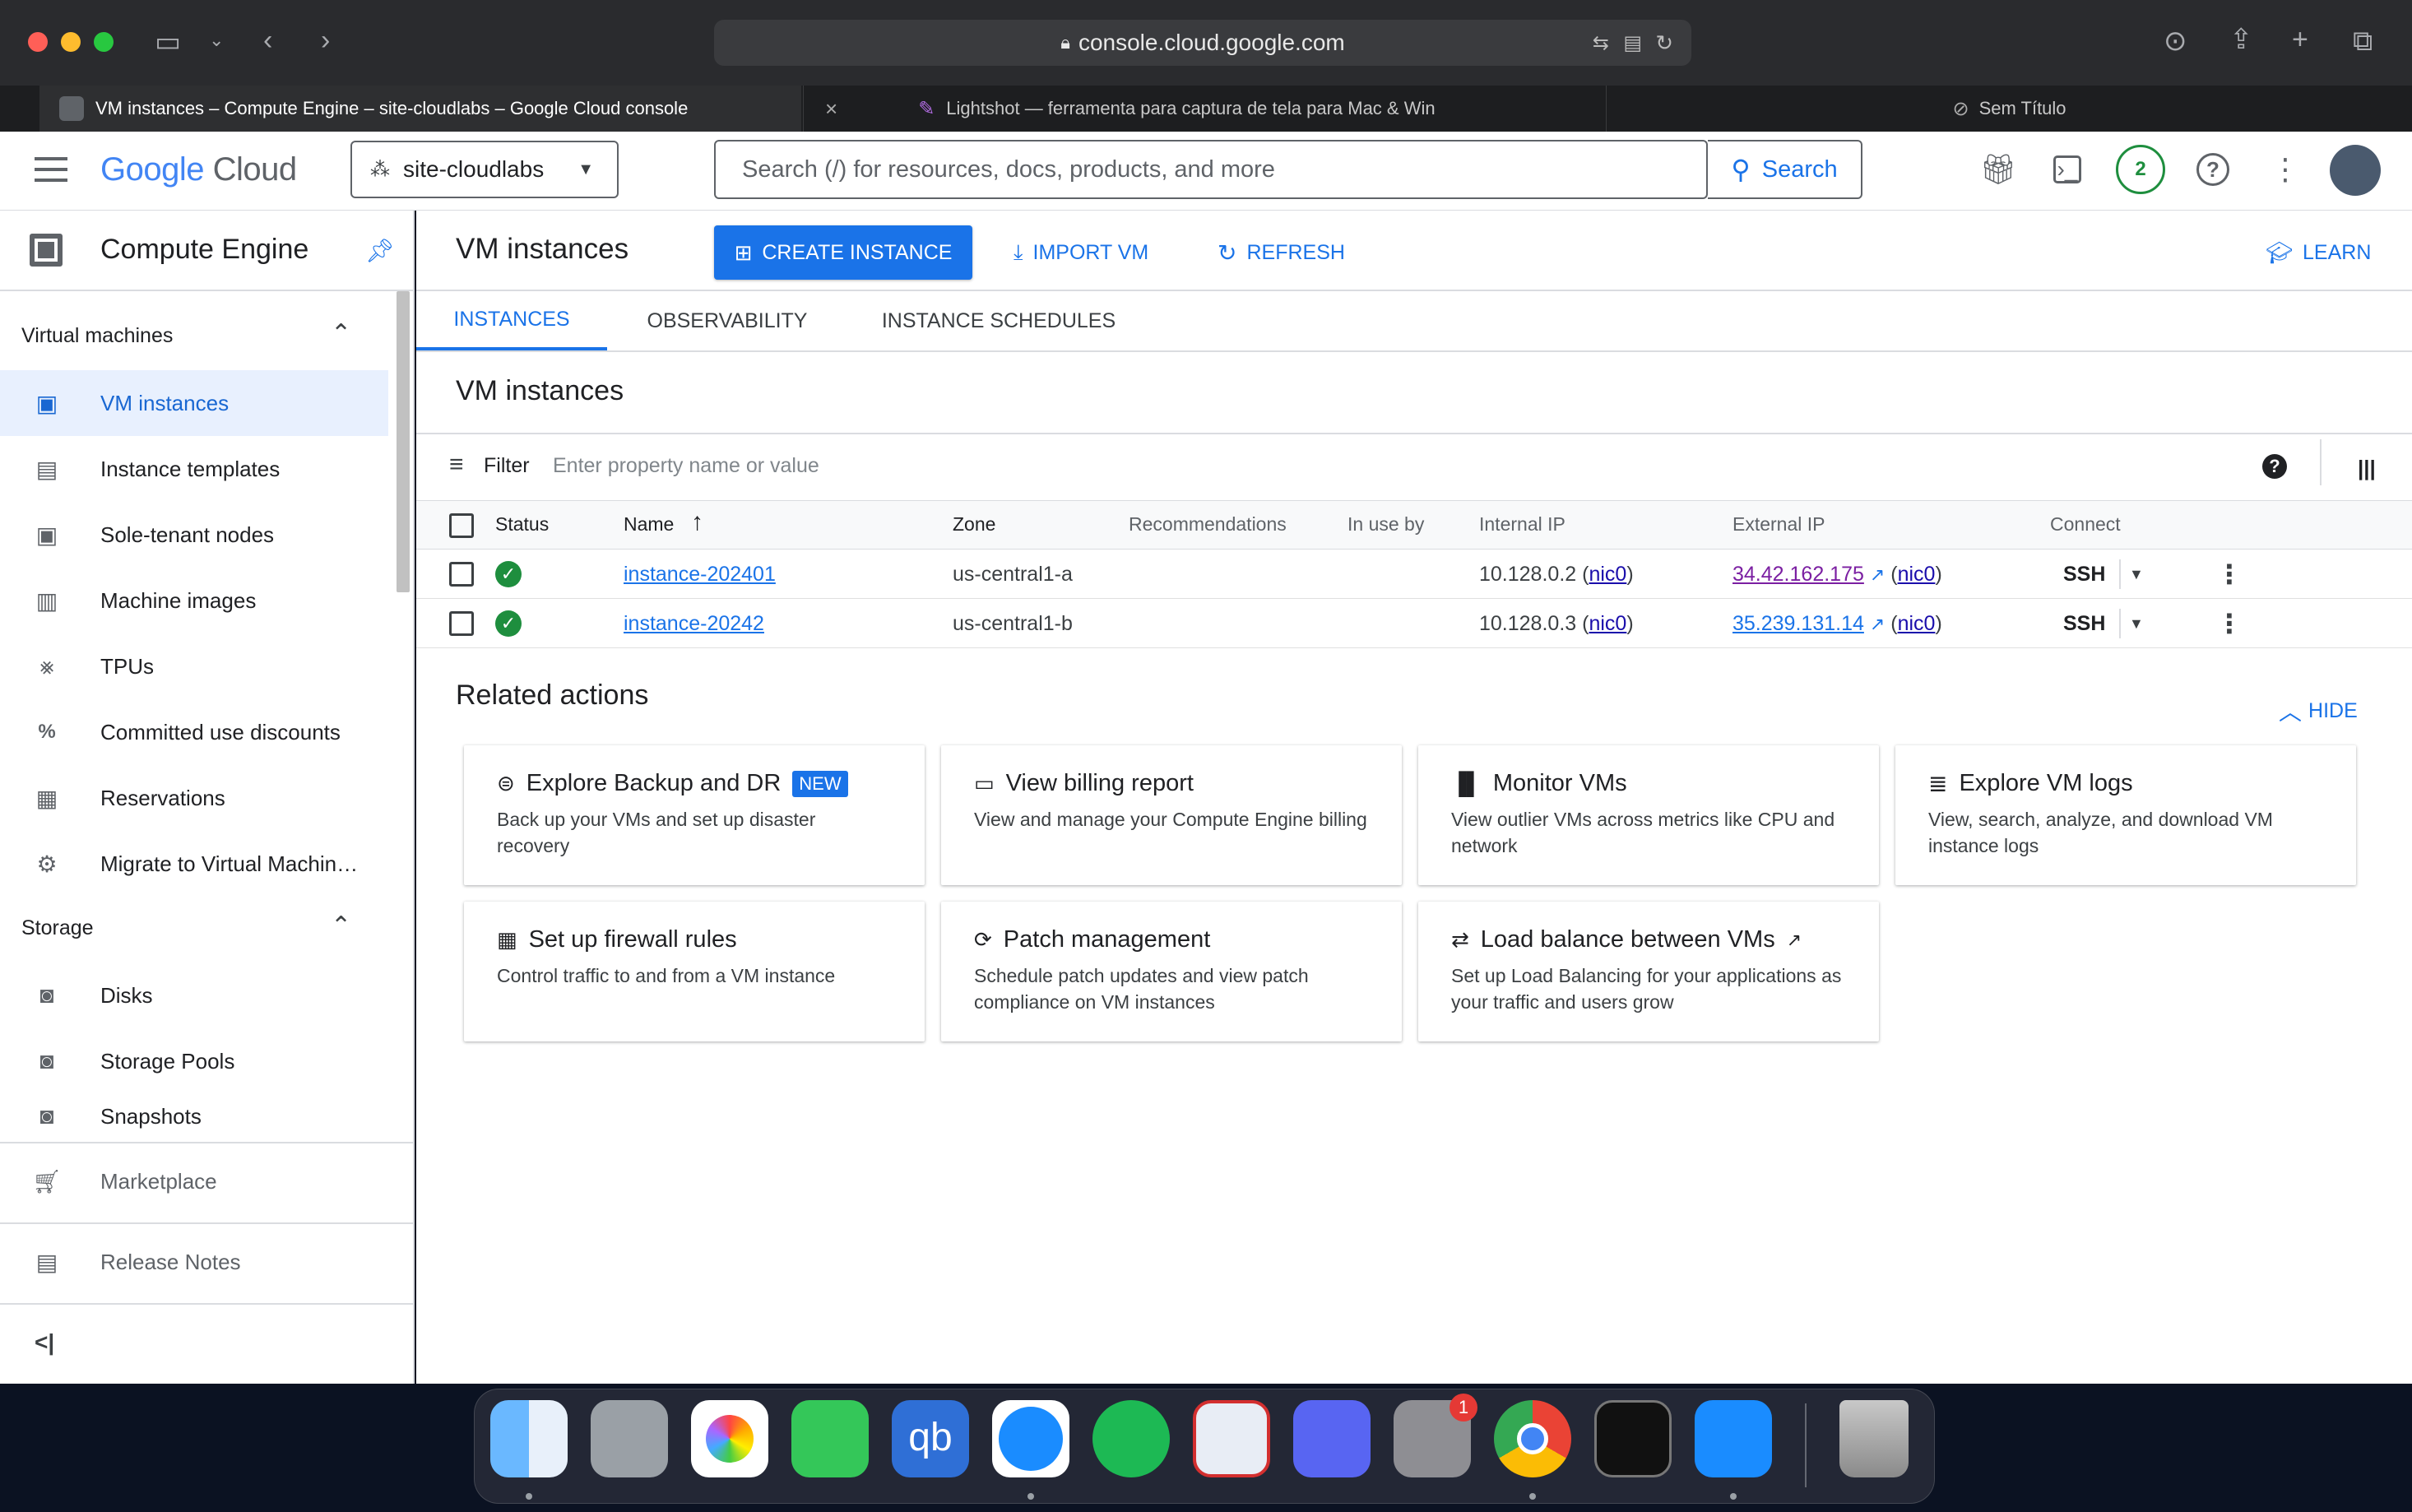 Image resolution: width=2412 pixels, height=1512 pixels. What do you see at coordinates (1632, 43) in the screenshot?
I see `reader-icon: ▤` at bounding box center [1632, 43].